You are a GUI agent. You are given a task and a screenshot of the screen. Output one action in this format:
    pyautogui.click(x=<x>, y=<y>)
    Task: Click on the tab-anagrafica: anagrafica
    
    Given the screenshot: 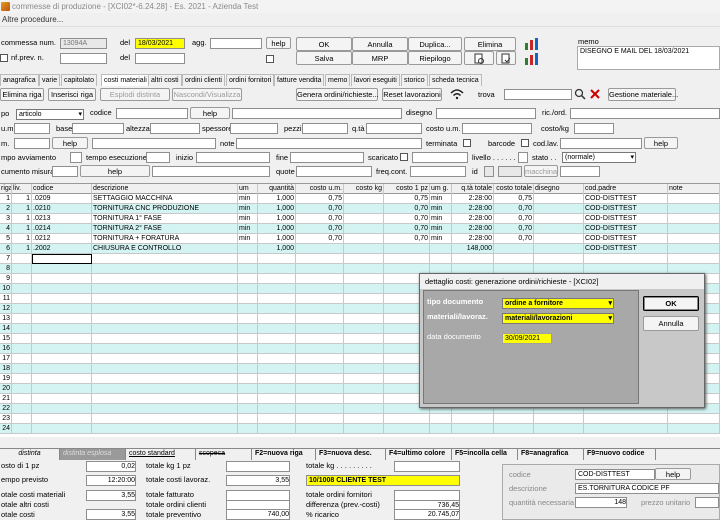 What is the action you would take?
    pyautogui.click(x=19, y=80)
    